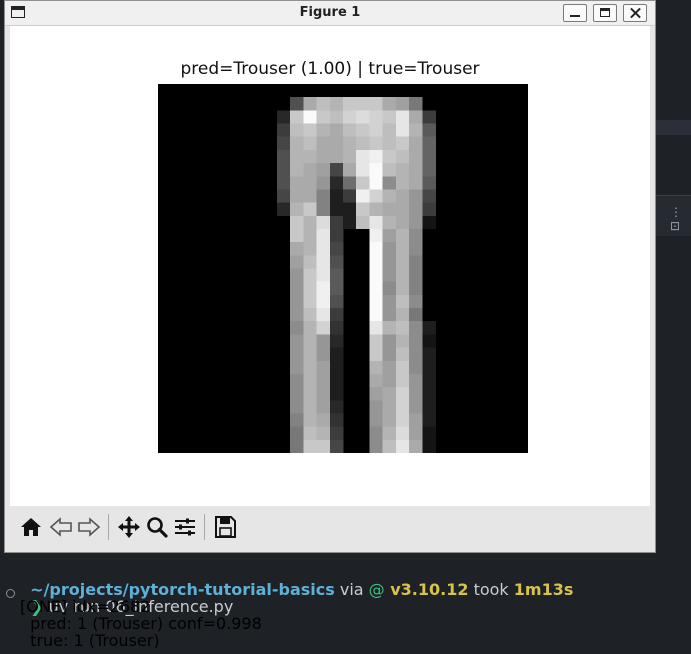 Image resolution: width=691 pixels, height=654 pixels. I want to click on back-icon, so click(61, 527).